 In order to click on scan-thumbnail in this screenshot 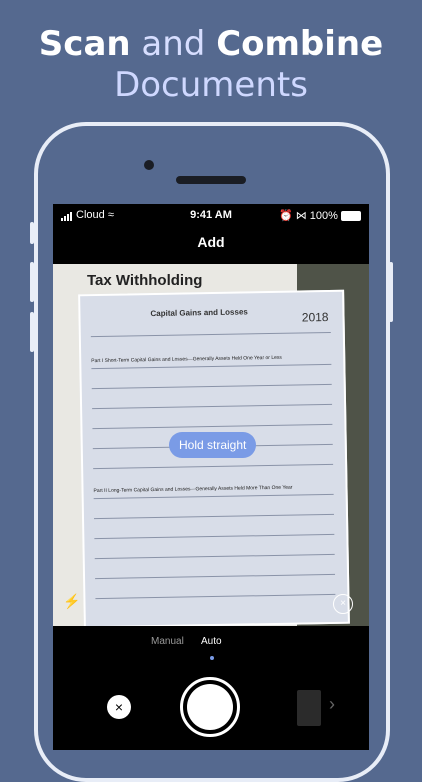, I will do `click(309, 708)`.